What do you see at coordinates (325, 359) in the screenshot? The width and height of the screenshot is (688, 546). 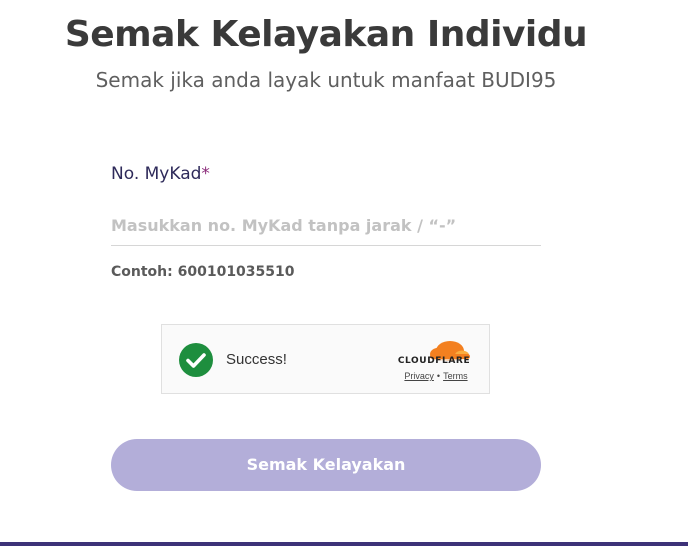 I see `cloudflare-turnstile-widget: Success! CLOUDFLARE Privacy • Terms` at bounding box center [325, 359].